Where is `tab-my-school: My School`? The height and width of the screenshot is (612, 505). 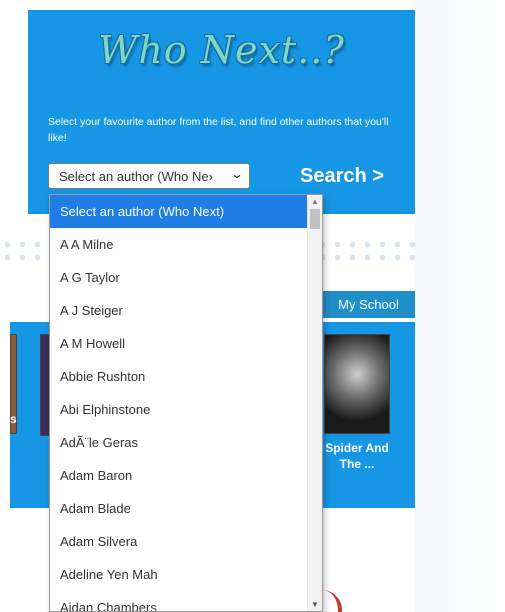 tab-my-school: My School is located at coordinates (368, 304).